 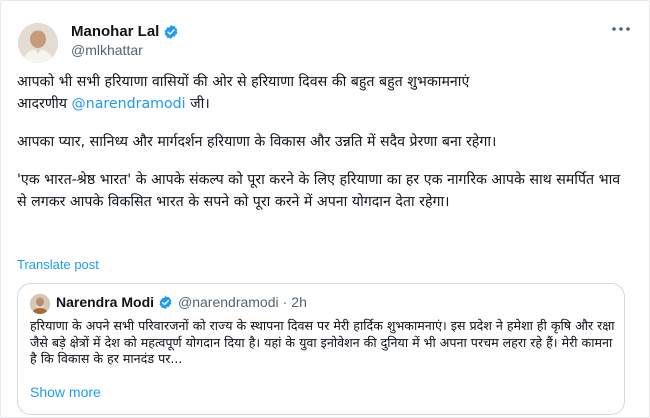 What do you see at coordinates (197, 104) in the screenshot?
I see `tweet-line-2-suffix: जी।` at bounding box center [197, 104].